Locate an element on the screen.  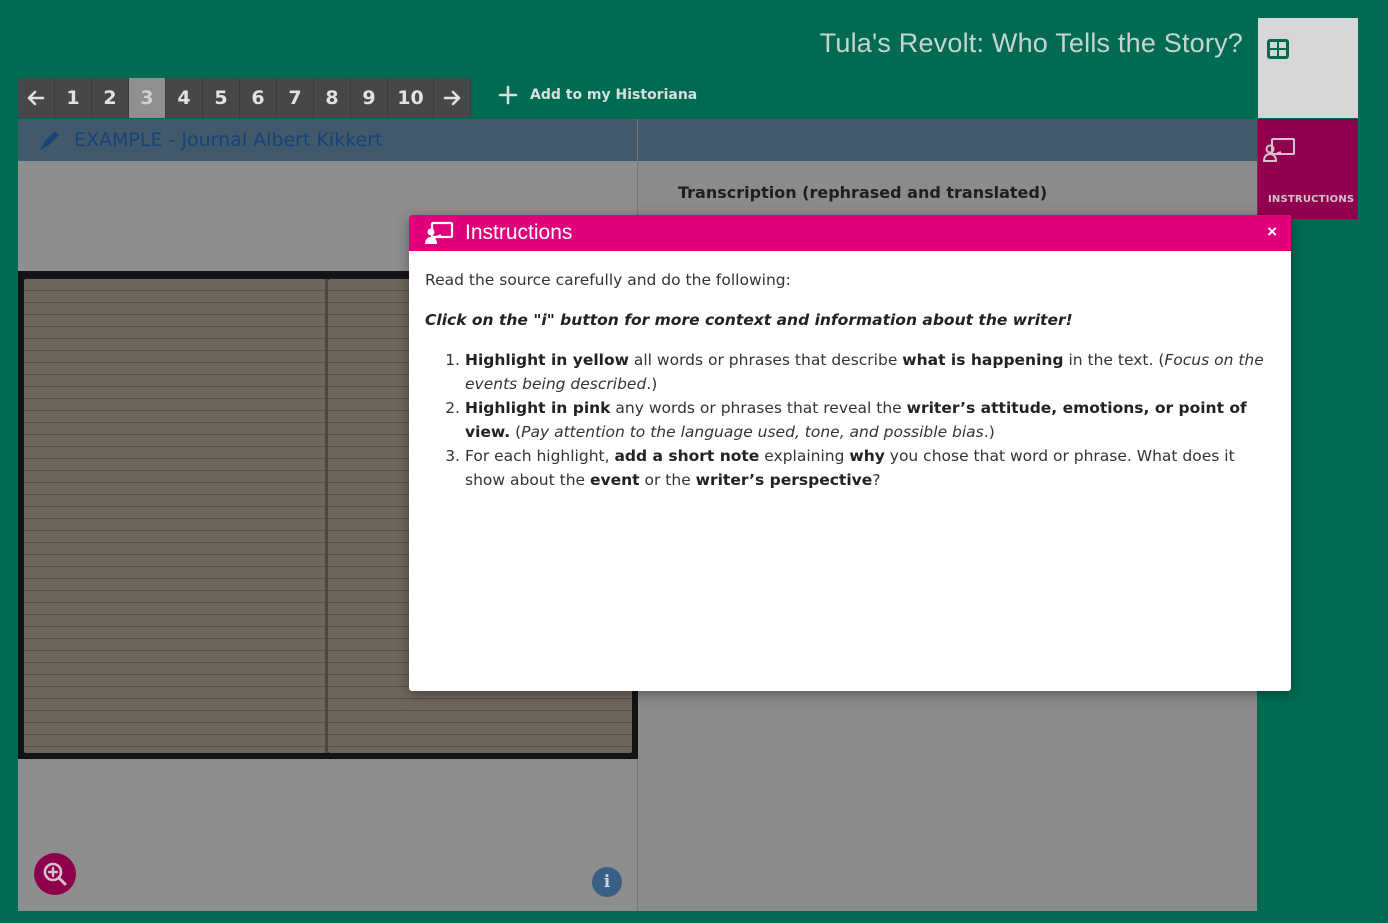
page-button-6: 6 is located at coordinates (258, 98).